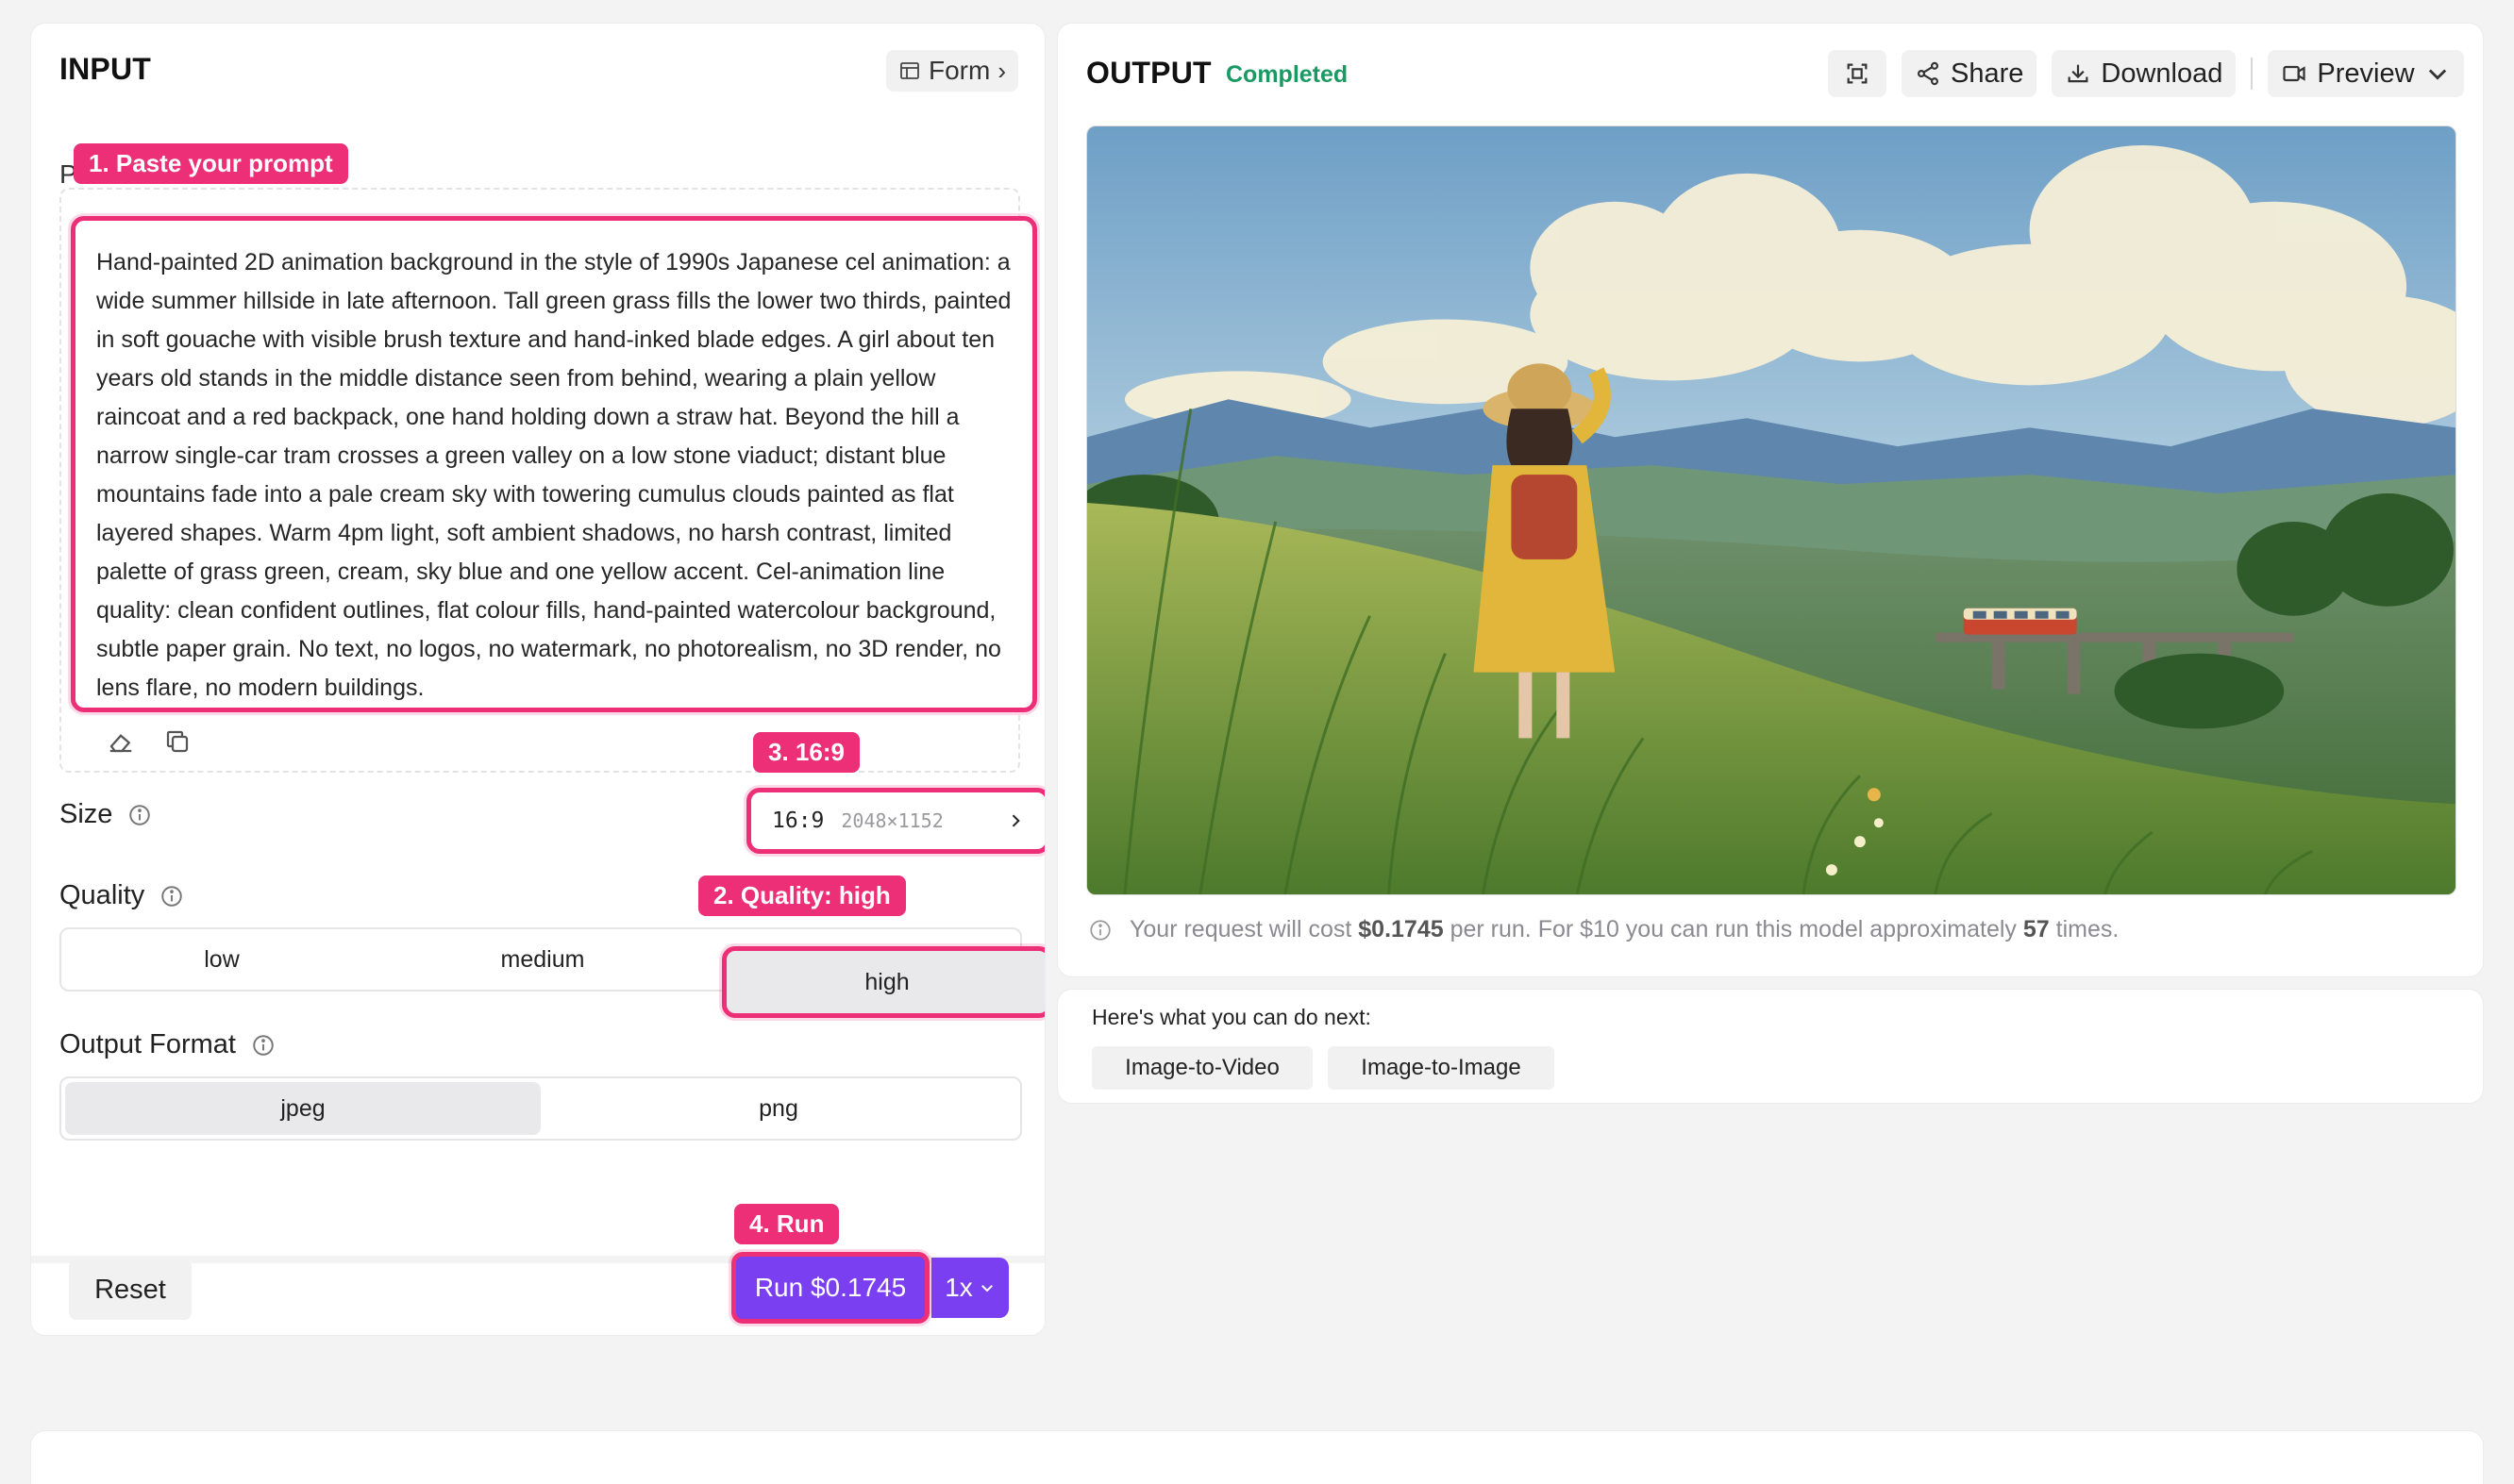 Image resolution: width=2514 pixels, height=1484 pixels. I want to click on fullscreen-icon, so click(1857, 73).